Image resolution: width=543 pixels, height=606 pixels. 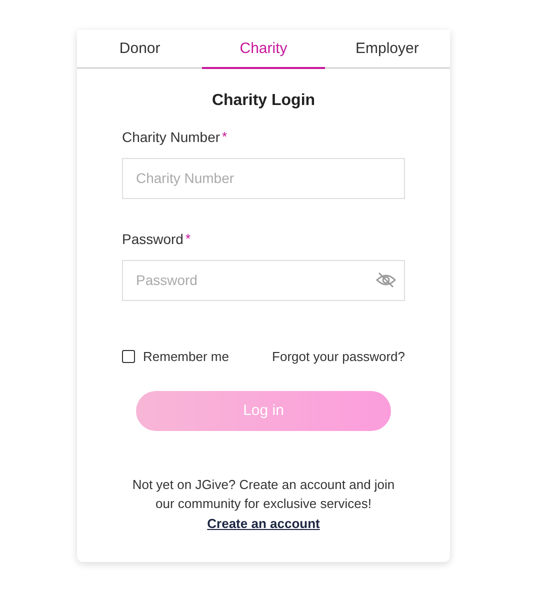 What do you see at coordinates (263, 100) in the screenshot?
I see `form-title: Charity Login` at bounding box center [263, 100].